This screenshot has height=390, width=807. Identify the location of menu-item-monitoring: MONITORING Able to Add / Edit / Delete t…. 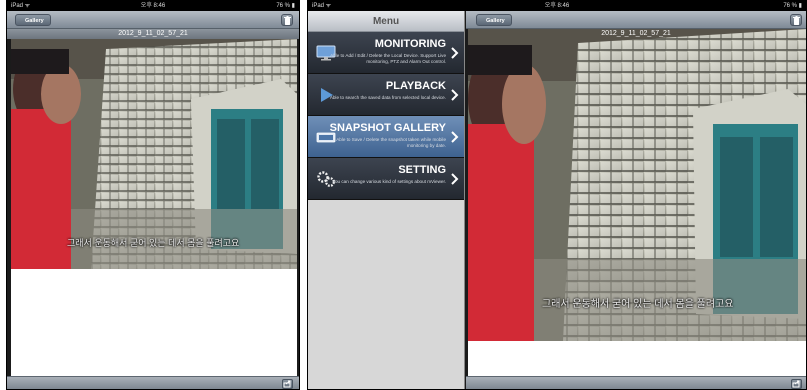
(386, 53).